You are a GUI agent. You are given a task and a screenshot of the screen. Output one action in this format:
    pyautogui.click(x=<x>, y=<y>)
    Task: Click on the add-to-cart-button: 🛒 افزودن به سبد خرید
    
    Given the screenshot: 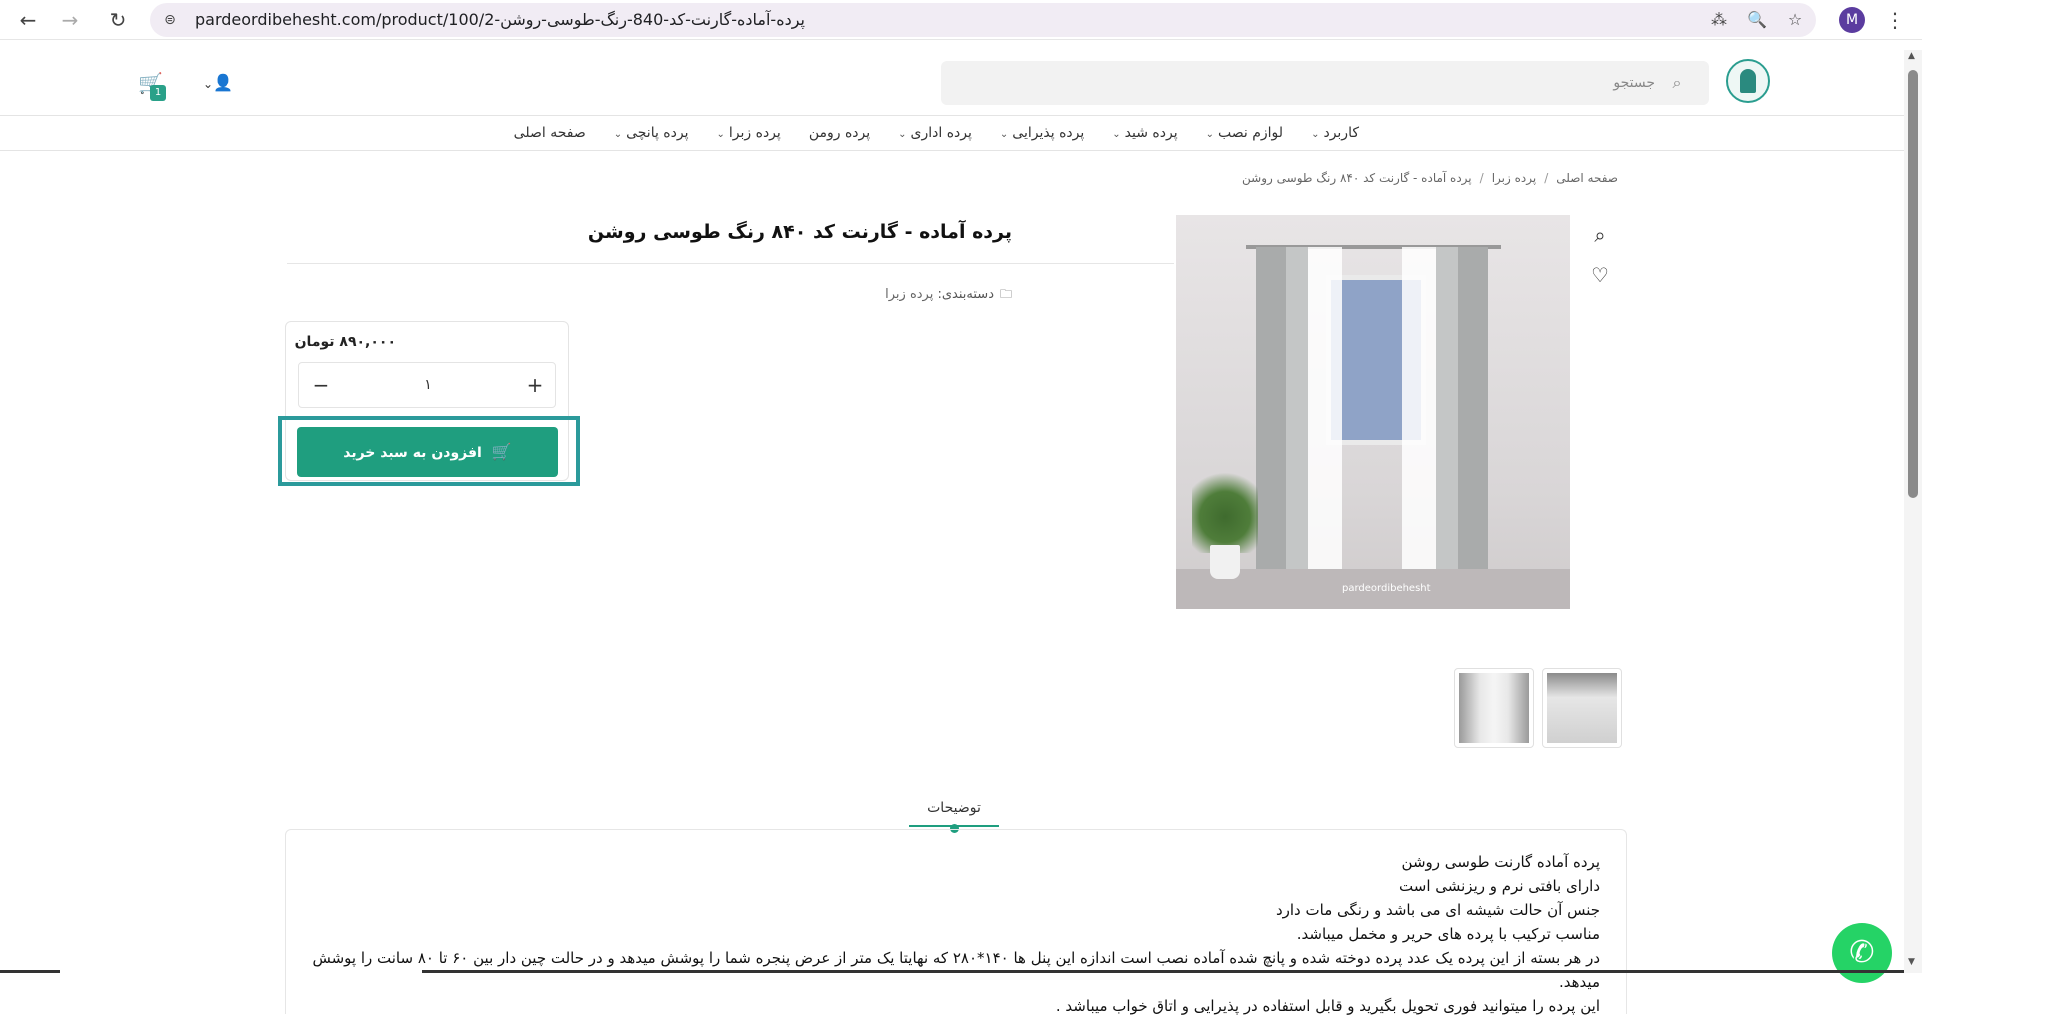 What is the action you would take?
    pyautogui.click(x=427, y=452)
    